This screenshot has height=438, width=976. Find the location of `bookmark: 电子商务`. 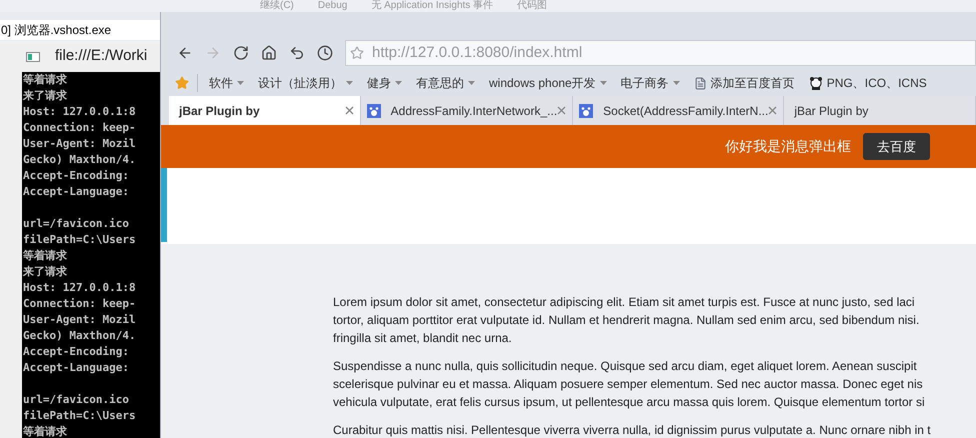

bookmark: 电子商务 is located at coordinates (650, 83).